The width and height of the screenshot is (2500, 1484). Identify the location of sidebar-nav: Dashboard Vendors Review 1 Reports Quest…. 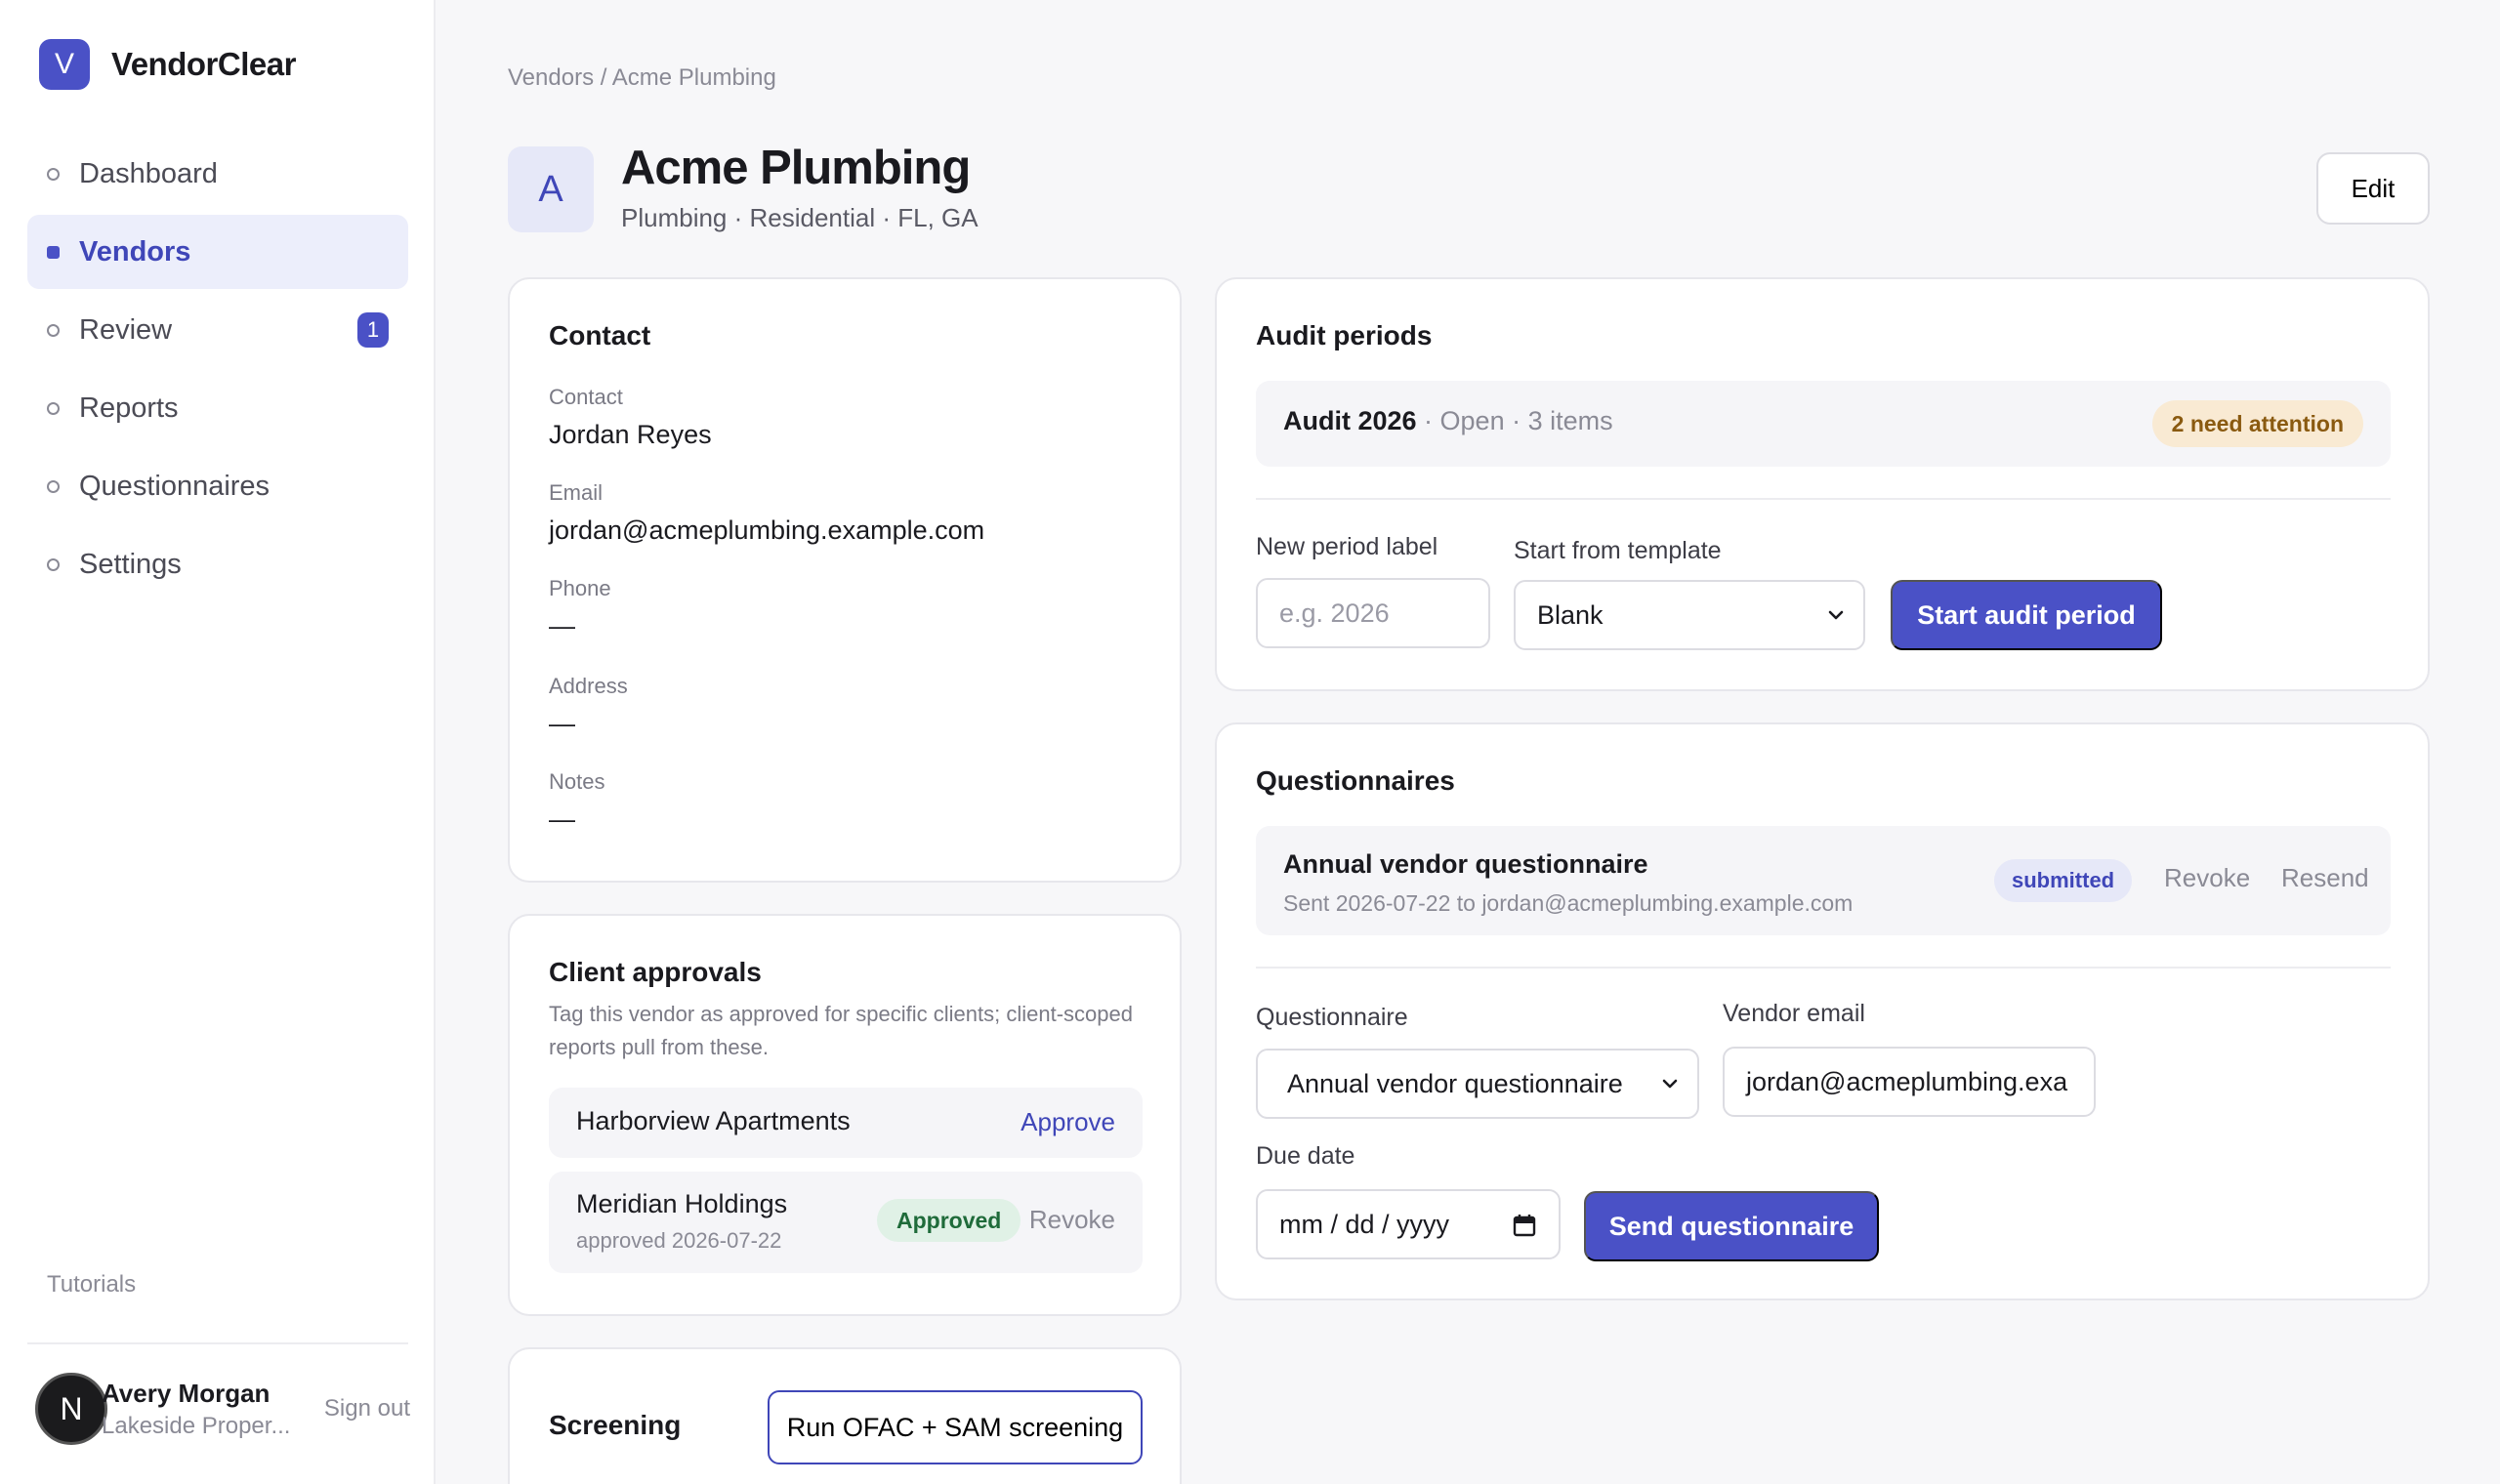
(217, 371).